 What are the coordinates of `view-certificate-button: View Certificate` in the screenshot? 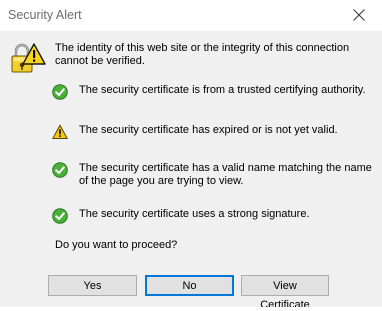 It's located at (285, 293).